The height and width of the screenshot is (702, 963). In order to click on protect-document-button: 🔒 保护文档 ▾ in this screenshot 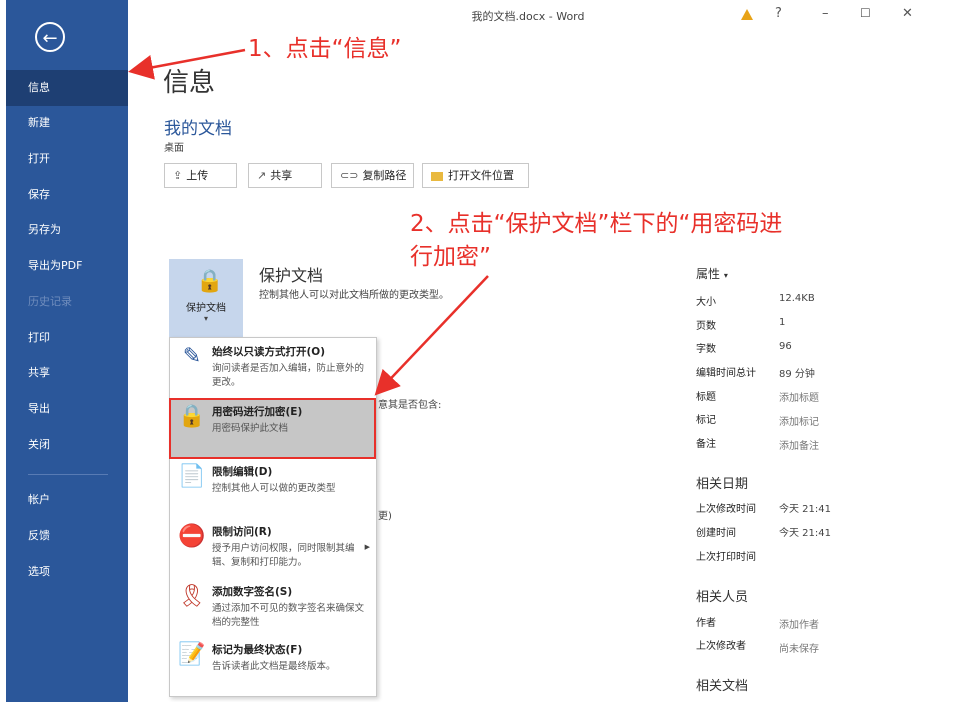, I will do `click(206, 299)`.